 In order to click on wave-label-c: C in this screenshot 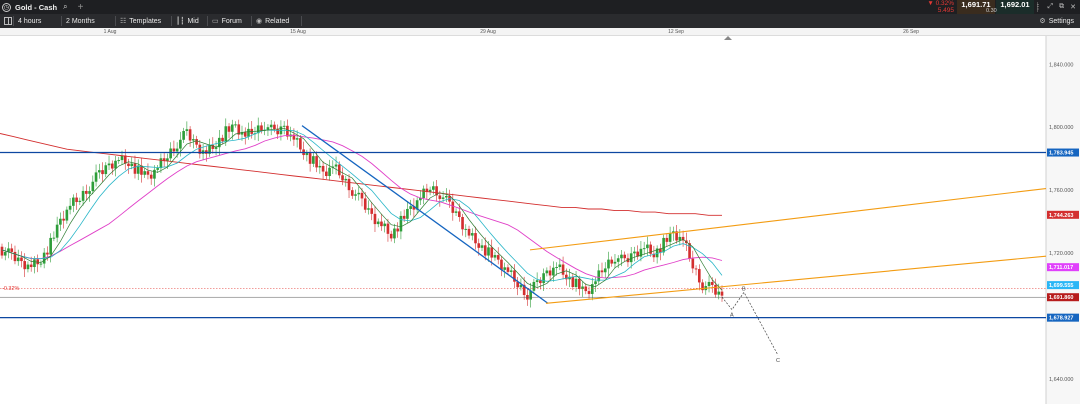, I will do `click(778, 361)`.